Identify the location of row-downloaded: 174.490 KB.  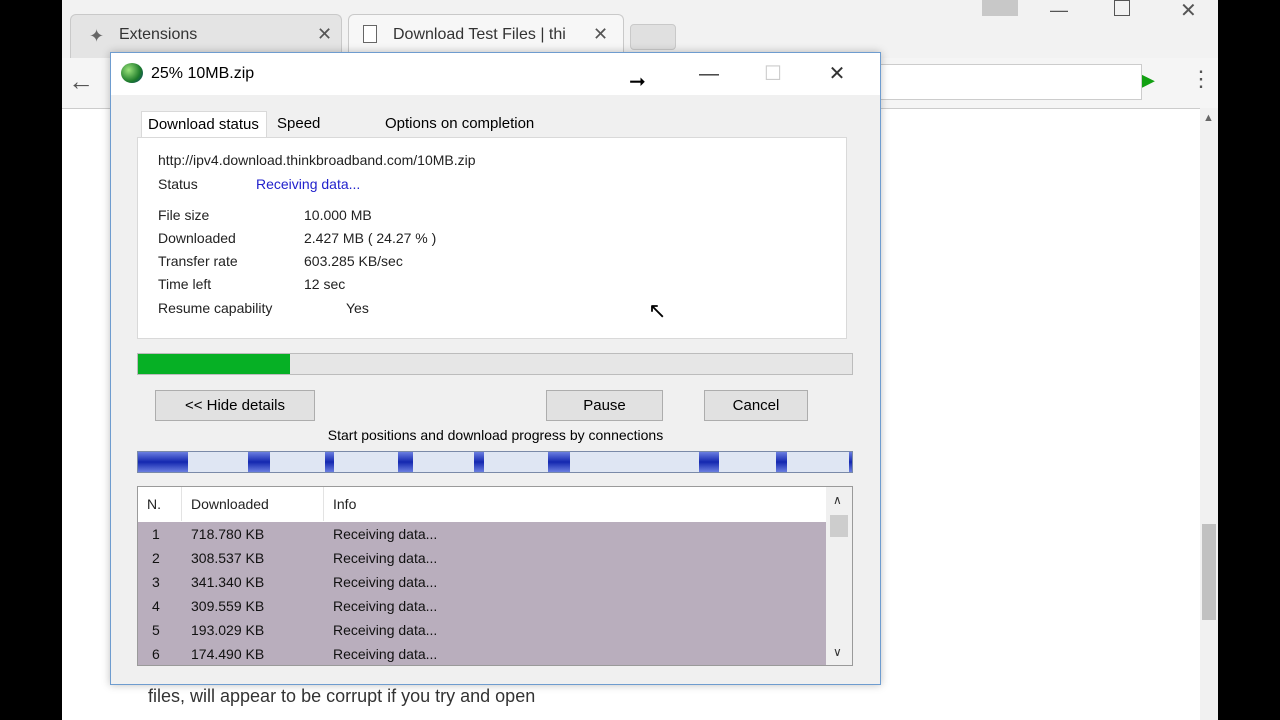
(228, 654).